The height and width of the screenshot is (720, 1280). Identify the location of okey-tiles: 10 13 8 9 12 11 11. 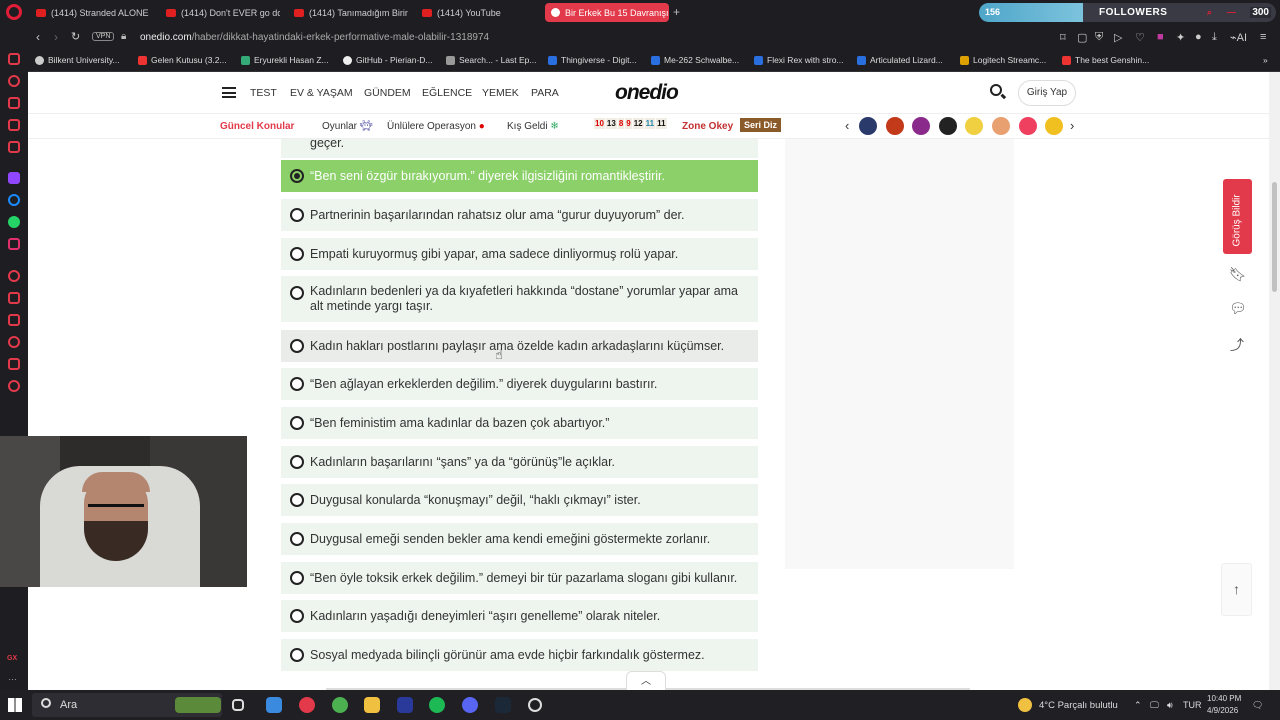
(630, 123).